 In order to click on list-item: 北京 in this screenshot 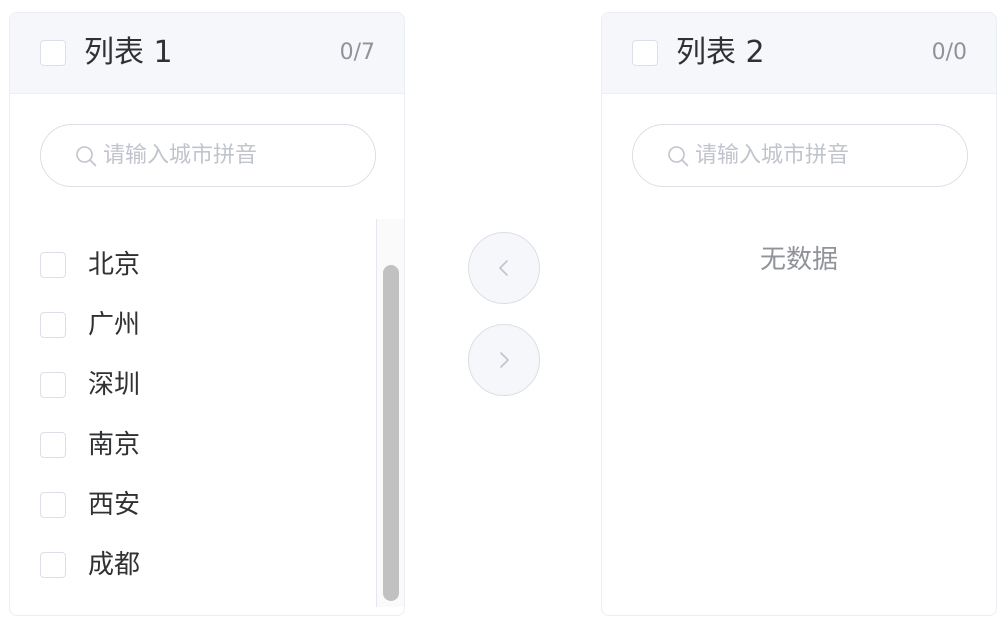, I will do `click(190, 265)`.